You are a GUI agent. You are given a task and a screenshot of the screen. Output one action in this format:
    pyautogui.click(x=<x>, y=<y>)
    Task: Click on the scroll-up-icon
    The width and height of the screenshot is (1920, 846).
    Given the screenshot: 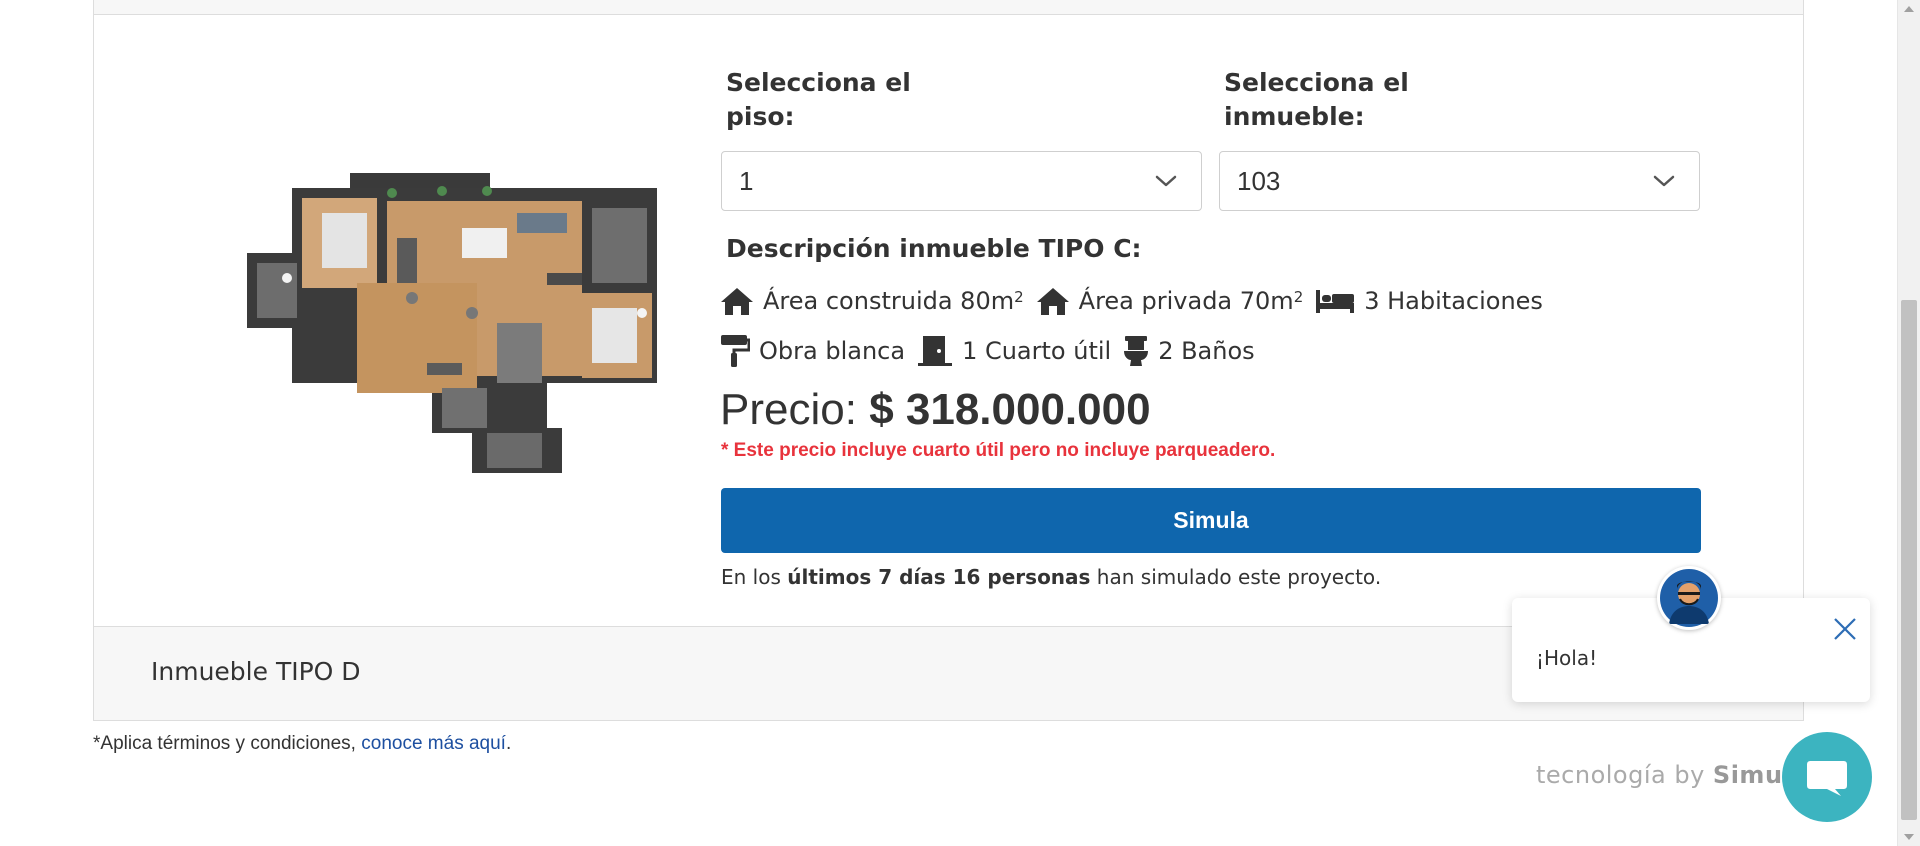 What is the action you would take?
    pyautogui.click(x=1909, y=9)
    